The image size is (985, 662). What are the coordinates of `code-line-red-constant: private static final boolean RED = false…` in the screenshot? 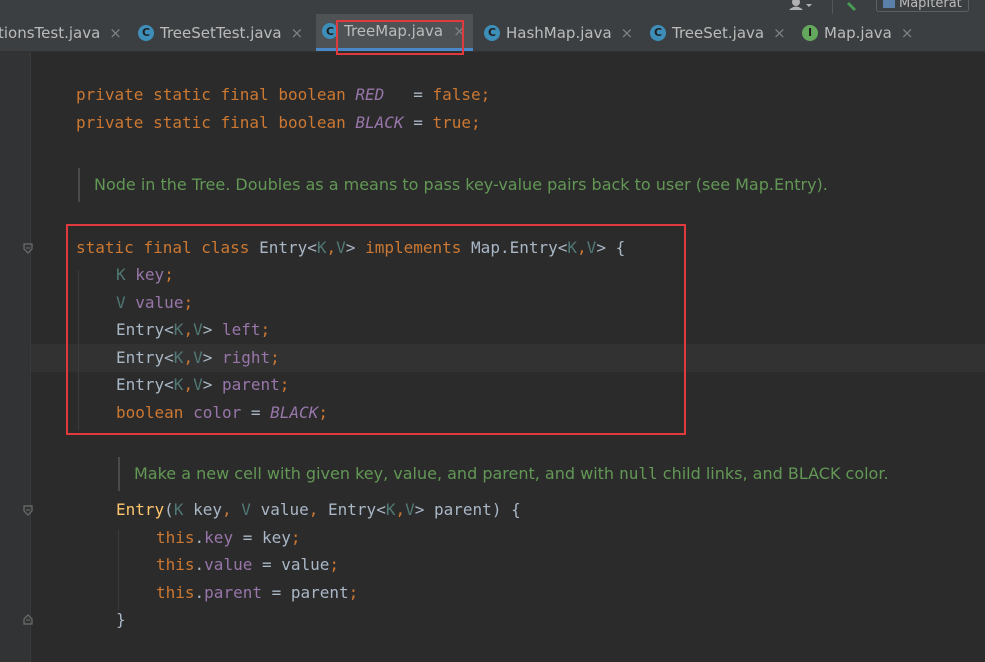 It's located at (283, 95).